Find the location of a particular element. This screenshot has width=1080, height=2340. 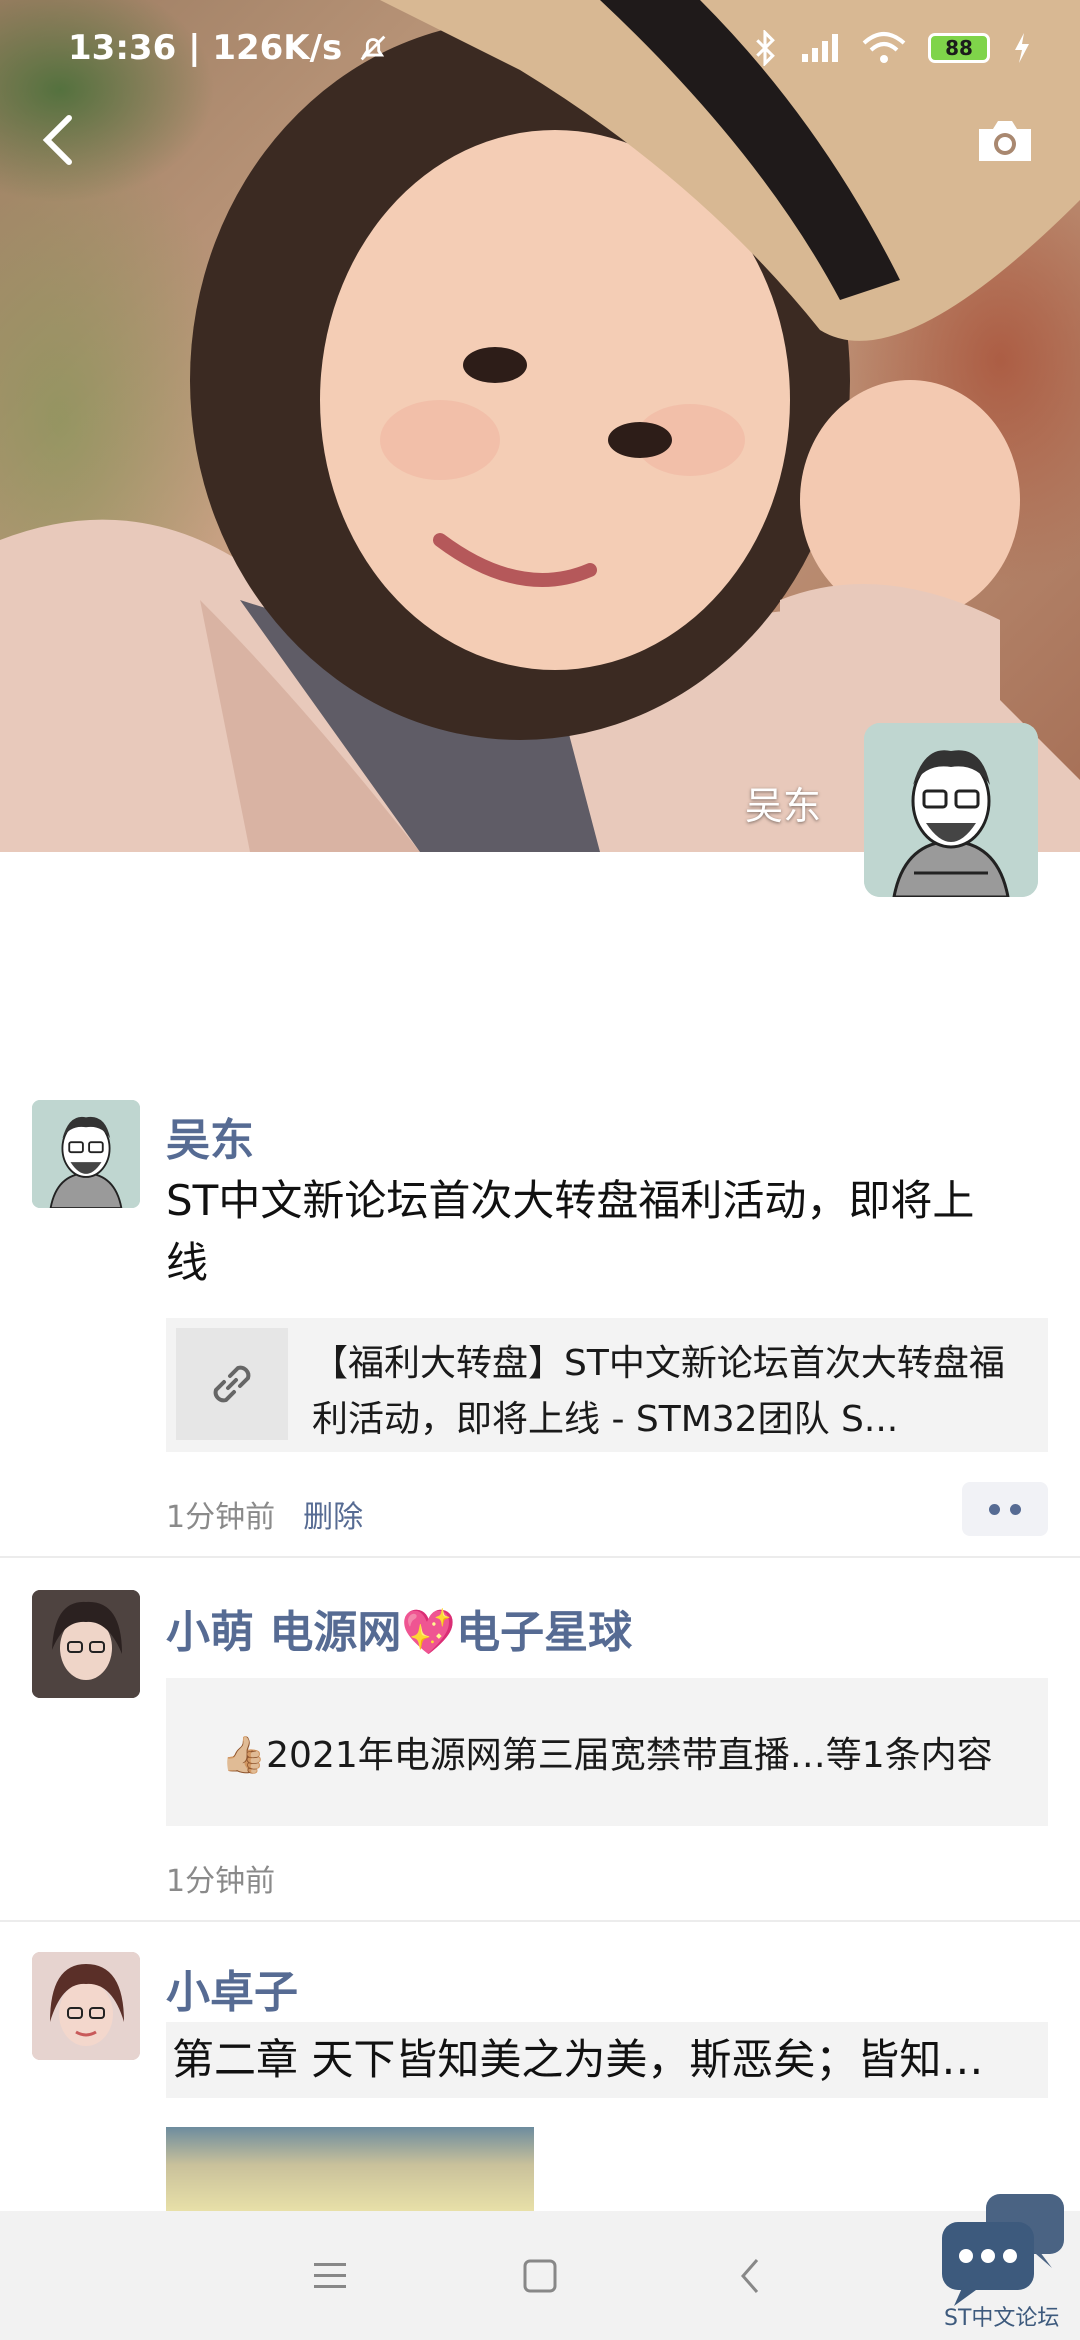

post-author: 小萌 电源网💖电子星球 is located at coordinates (399, 1628).